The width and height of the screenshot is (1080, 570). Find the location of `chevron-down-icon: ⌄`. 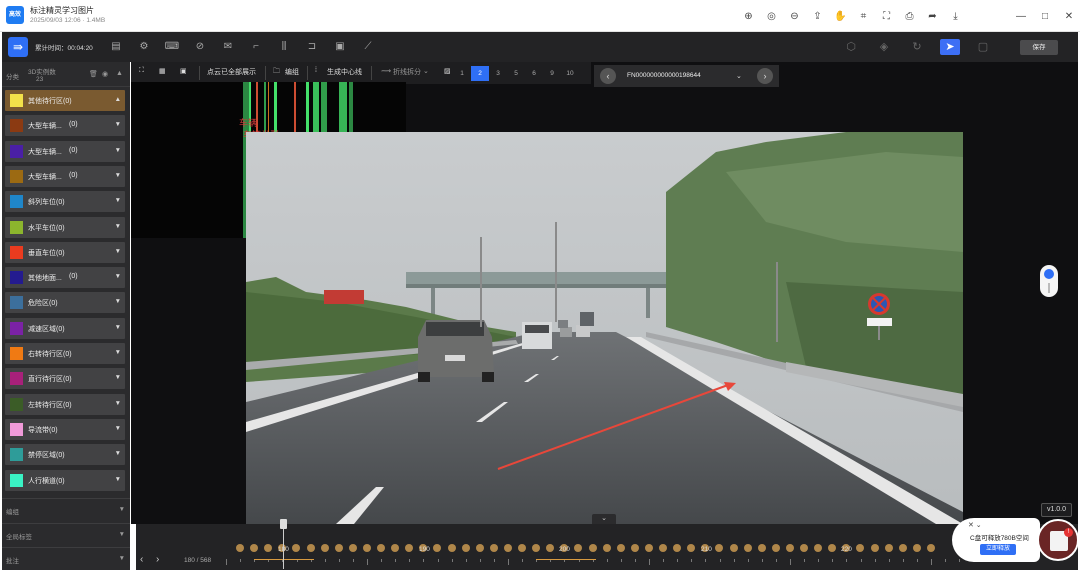

chevron-down-icon: ⌄ is located at coordinates (739, 76).